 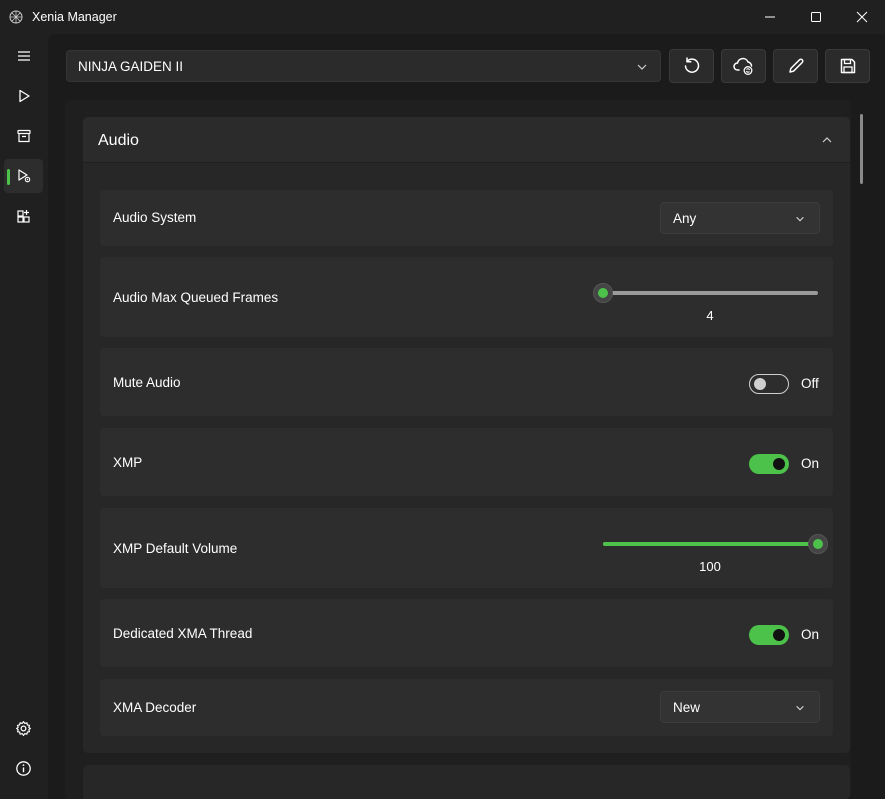 I want to click on minimize-button, so click(x=770, y=17).